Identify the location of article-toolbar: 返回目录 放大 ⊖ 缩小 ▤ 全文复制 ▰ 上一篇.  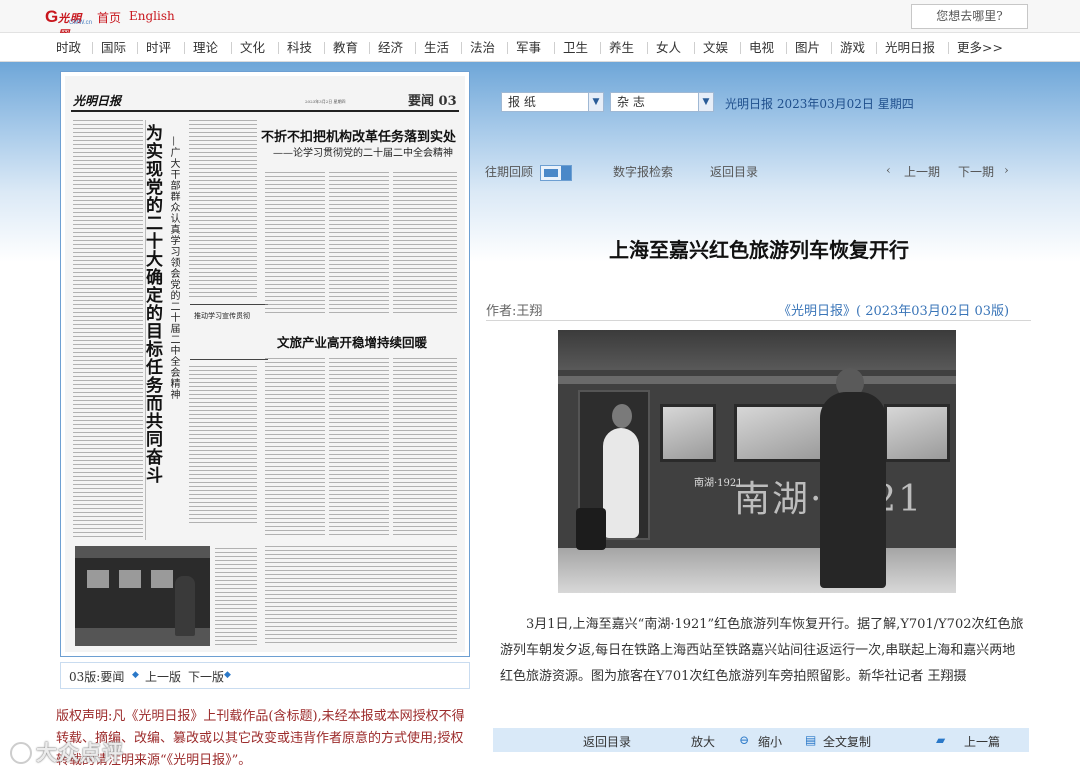
(761, 740).